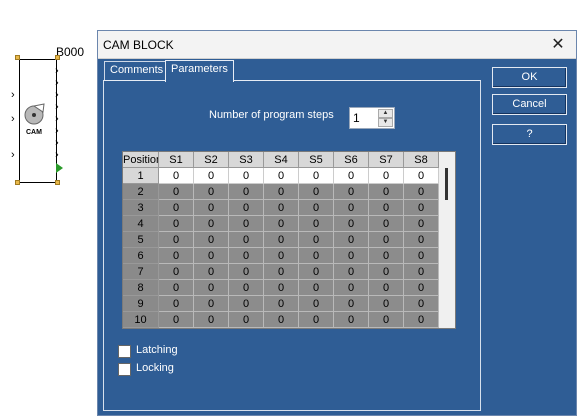 This screenshot has width=588, height=418. I want to click on cancel-button: Cancel, so click(529, 104).